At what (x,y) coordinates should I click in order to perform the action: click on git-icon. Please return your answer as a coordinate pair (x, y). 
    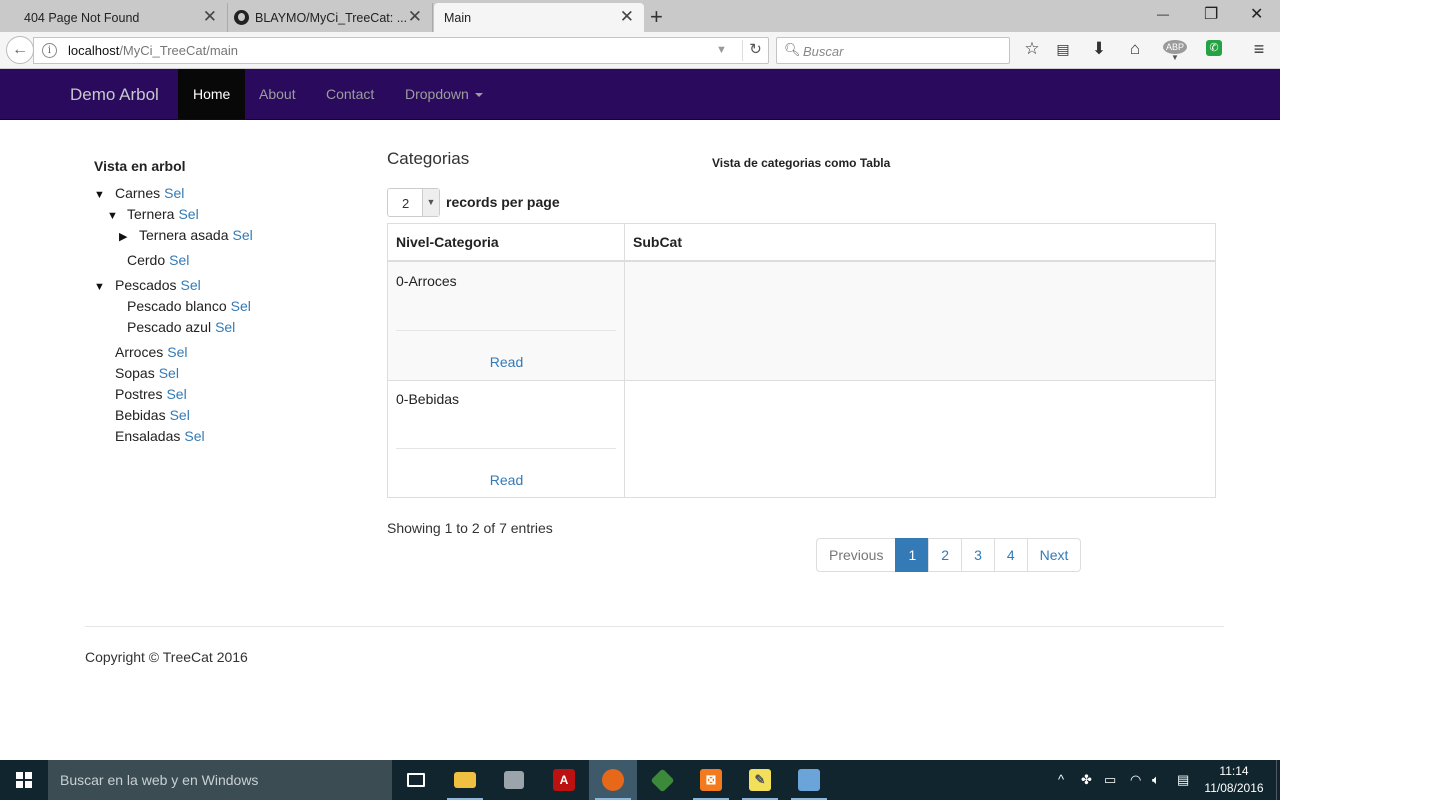
    Looking at the image, I should click on (662, 780).